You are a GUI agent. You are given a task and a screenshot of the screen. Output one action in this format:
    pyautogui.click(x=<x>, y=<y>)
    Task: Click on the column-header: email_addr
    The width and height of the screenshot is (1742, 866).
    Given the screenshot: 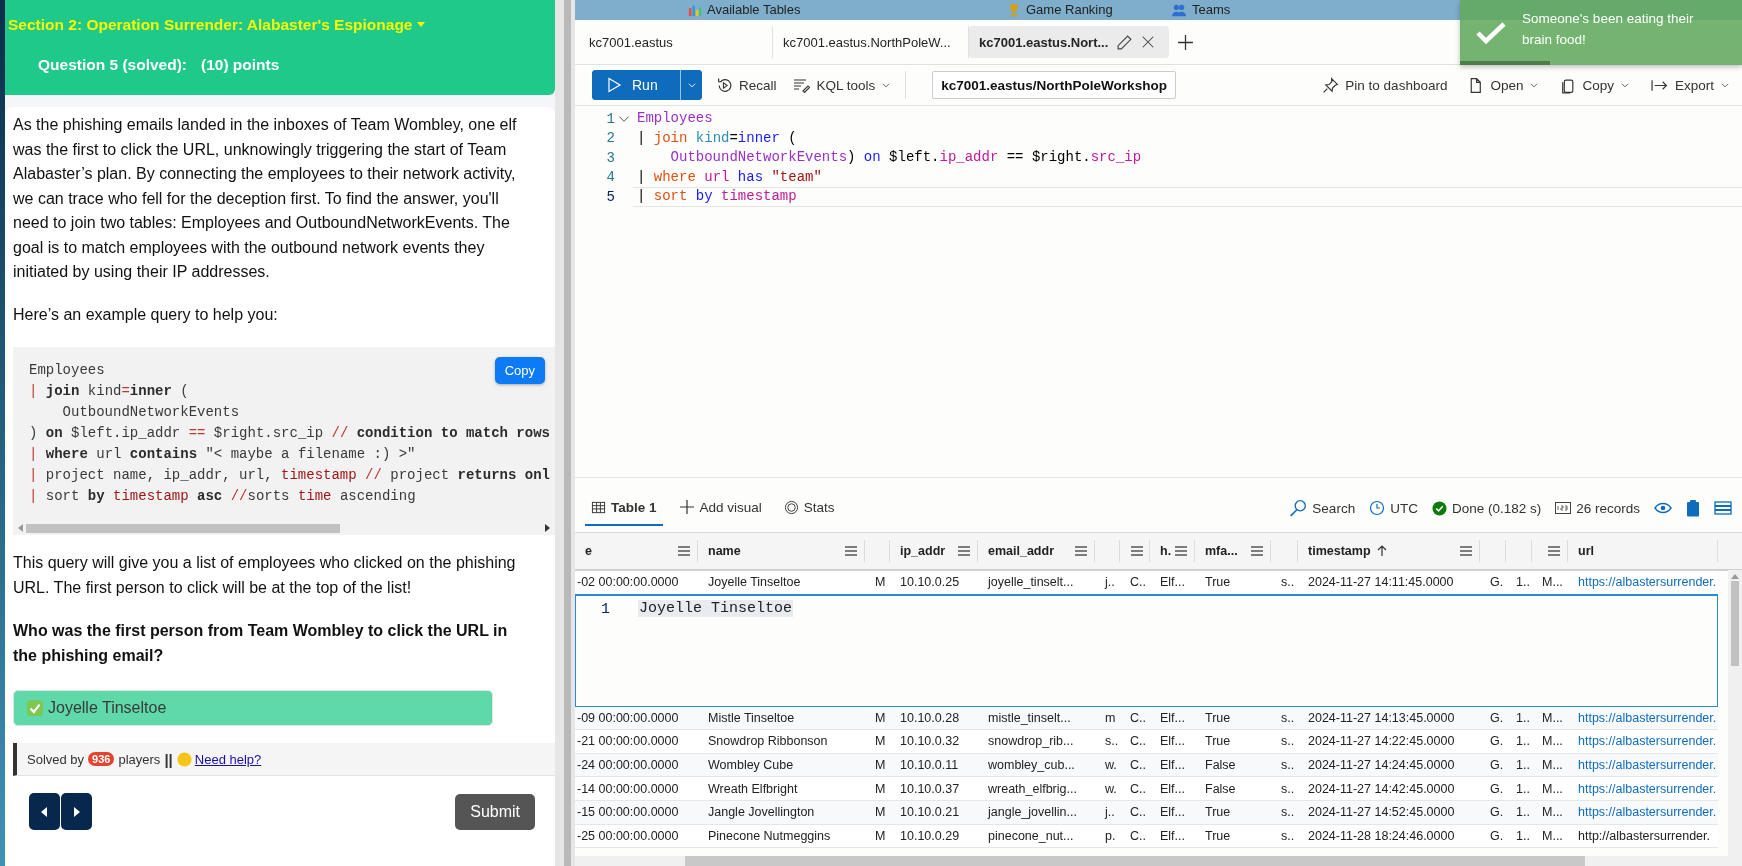 What is the action you would take?
    pyautogui.click(x=1021, y=551)
    